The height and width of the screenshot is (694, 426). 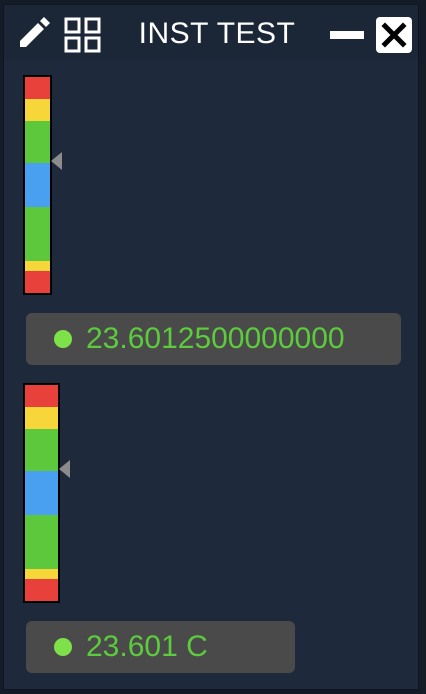 I want to click on value-text-2: 23.601 C, so click(x=147, y=646).